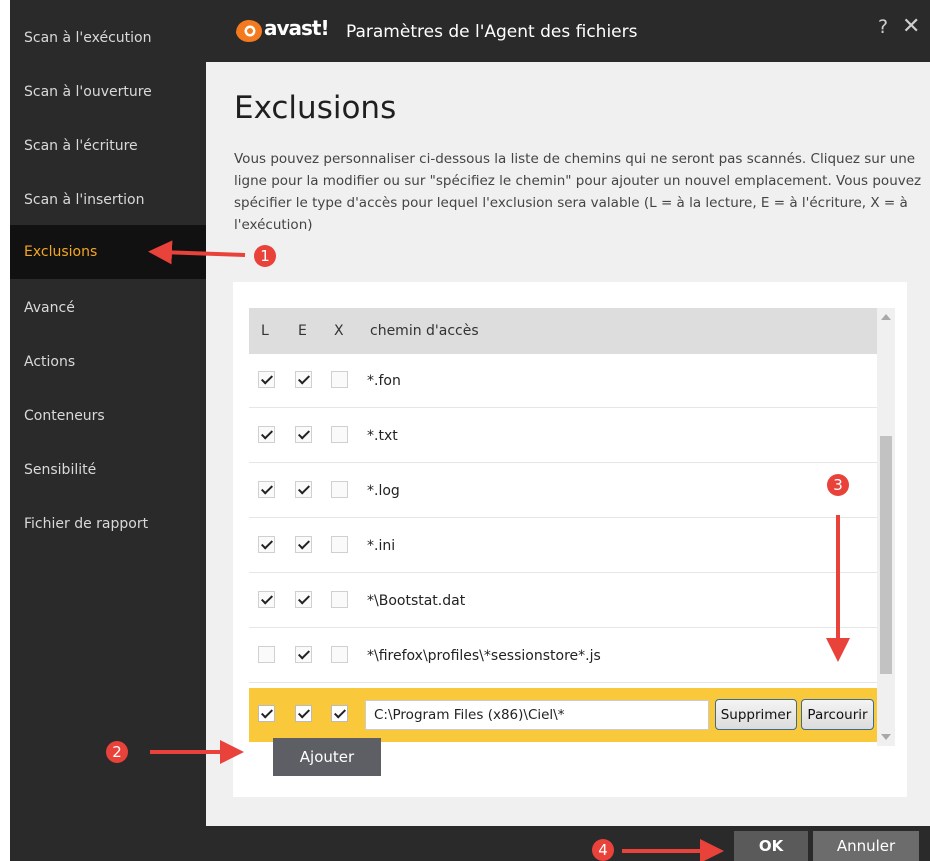  What do you see at coordinates (249, 31) in the screenshot?
I see `avast-logo-icon` at bounding box center [249, 31].